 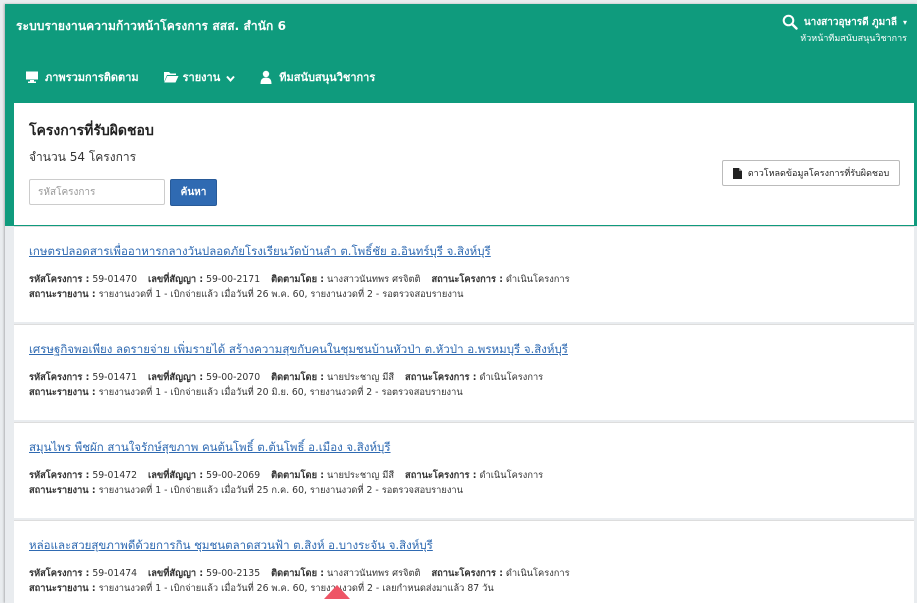 I want to click on search-button: ค้นหา, so click(x=193, y=192).